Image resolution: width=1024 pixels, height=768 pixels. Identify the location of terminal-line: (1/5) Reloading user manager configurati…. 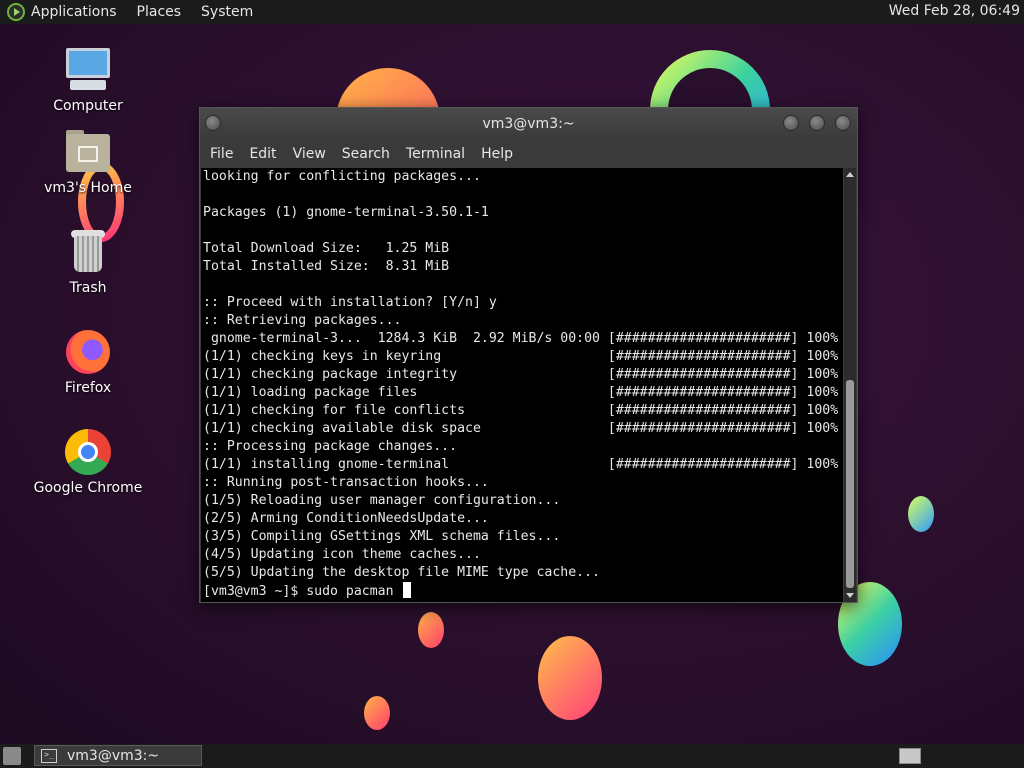
(382, 500).